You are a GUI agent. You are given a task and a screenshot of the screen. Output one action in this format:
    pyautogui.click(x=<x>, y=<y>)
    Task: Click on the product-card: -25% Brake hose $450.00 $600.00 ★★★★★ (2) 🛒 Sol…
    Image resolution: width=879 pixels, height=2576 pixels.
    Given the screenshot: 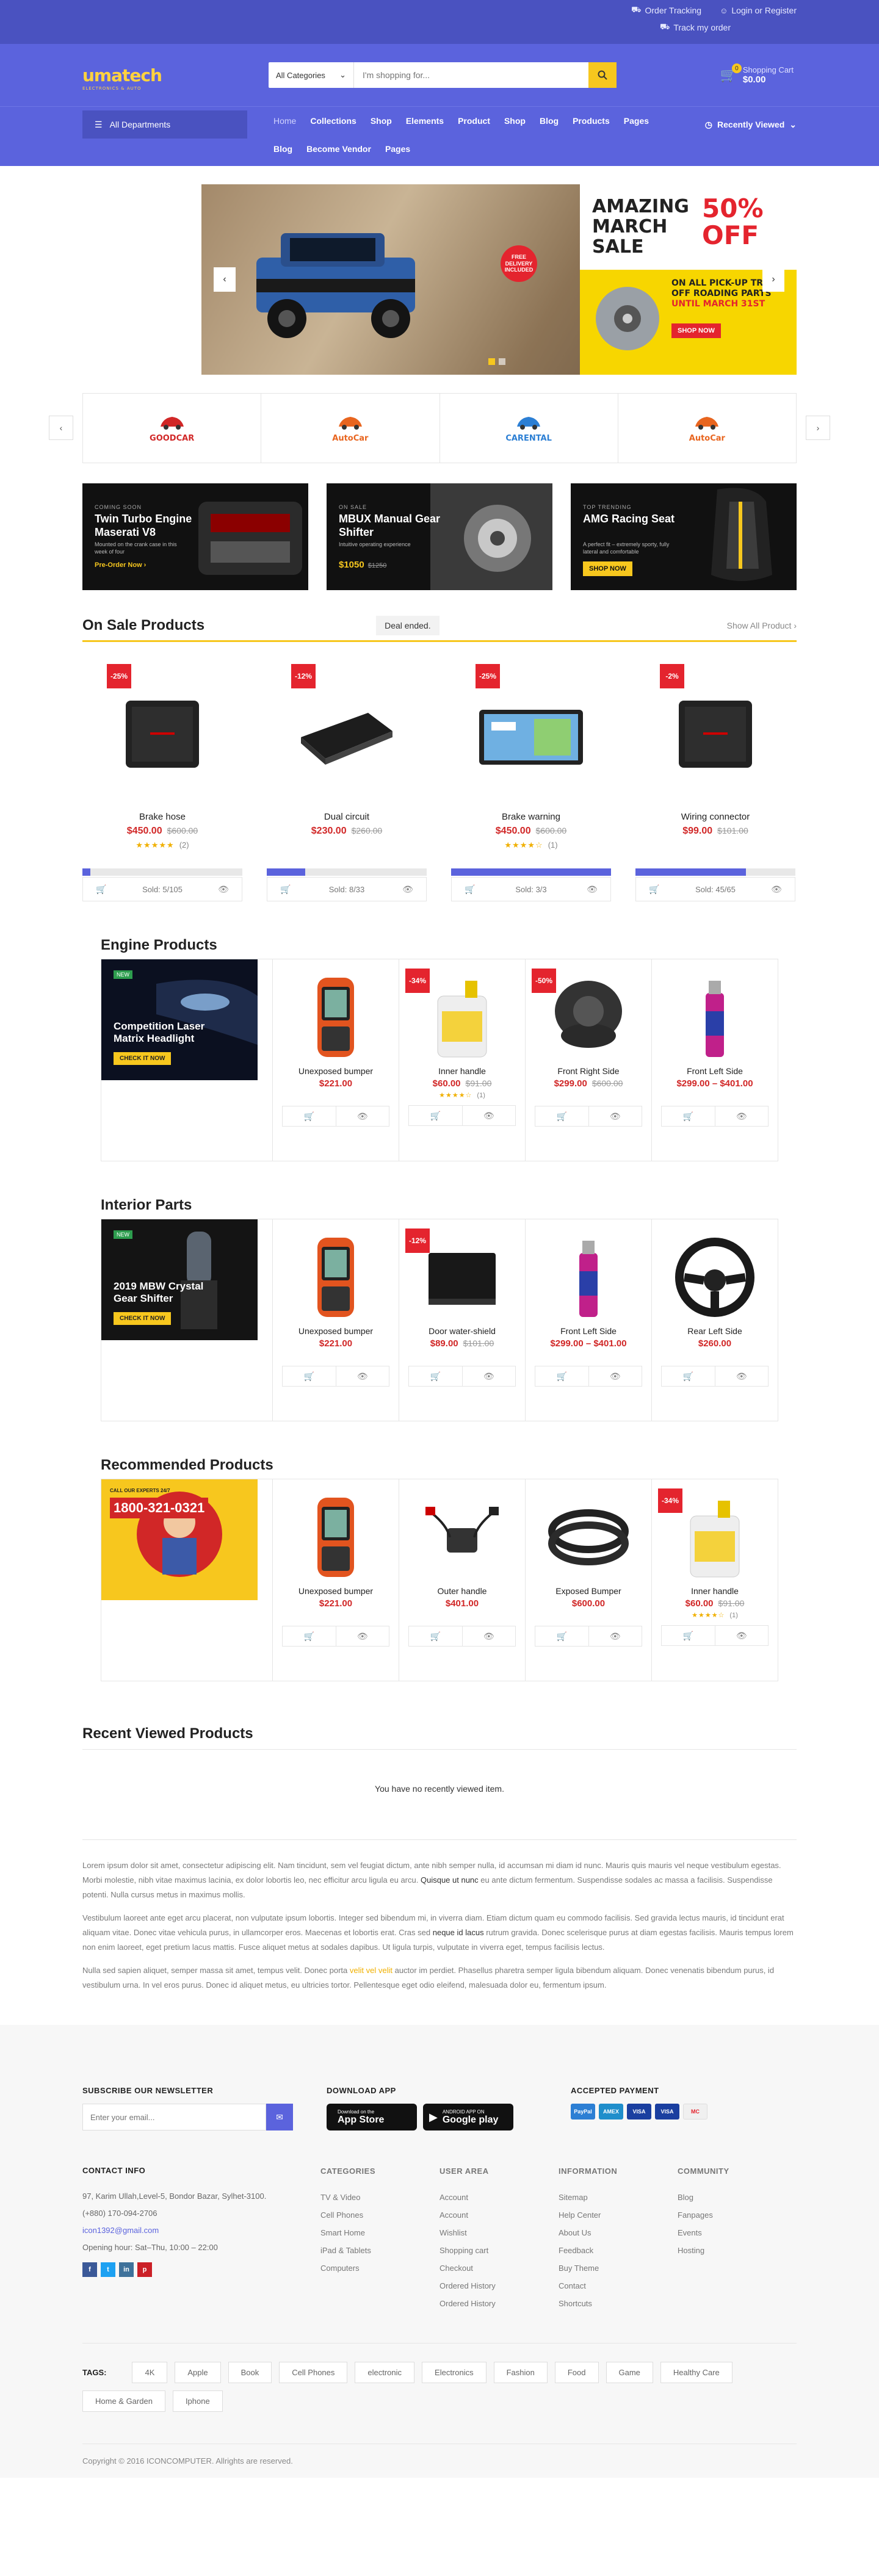 What is the action you would take?
    pyautogui.click(x=162, y=782)
    